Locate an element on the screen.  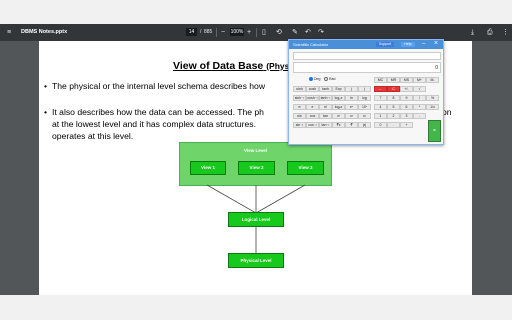
calculator-display: 0 is located at coordinates (367, 67).